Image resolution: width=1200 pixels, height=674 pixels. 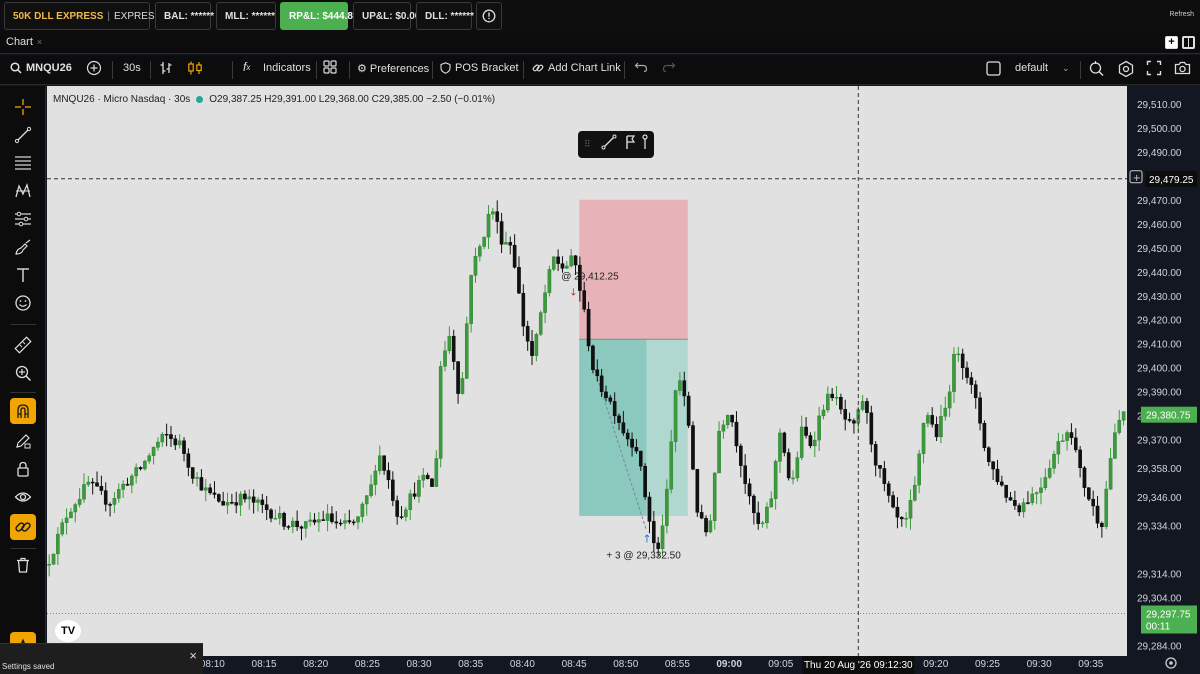 I want to click on preferences-button: ⚙ Preferences, so click(x=393, y=69).